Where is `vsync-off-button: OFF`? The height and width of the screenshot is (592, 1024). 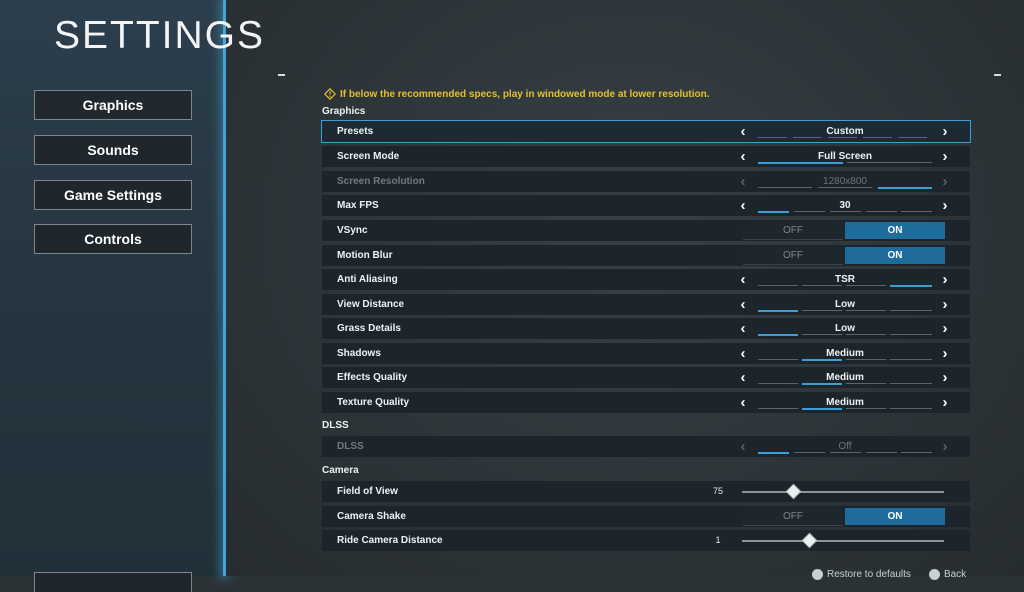
vsync-off-button: OFF is located at coordinates (793, 231).